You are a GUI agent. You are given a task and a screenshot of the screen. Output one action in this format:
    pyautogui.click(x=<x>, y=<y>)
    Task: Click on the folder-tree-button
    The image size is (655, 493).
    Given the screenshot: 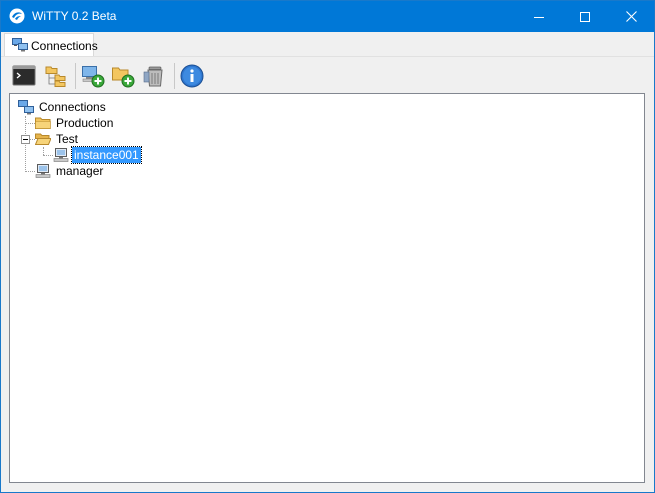 What is the action you would take?
    pyautogui.click(x=56, y=76)
    